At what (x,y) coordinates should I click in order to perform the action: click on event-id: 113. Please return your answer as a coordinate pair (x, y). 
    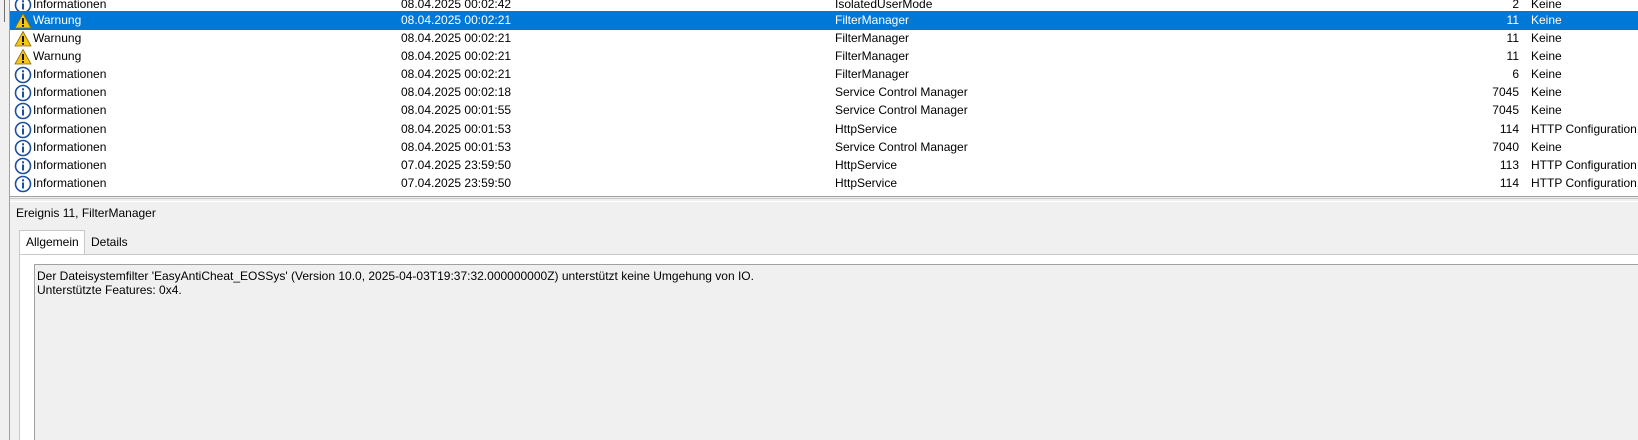
    Looking at the image, I should click on (1509, 165).